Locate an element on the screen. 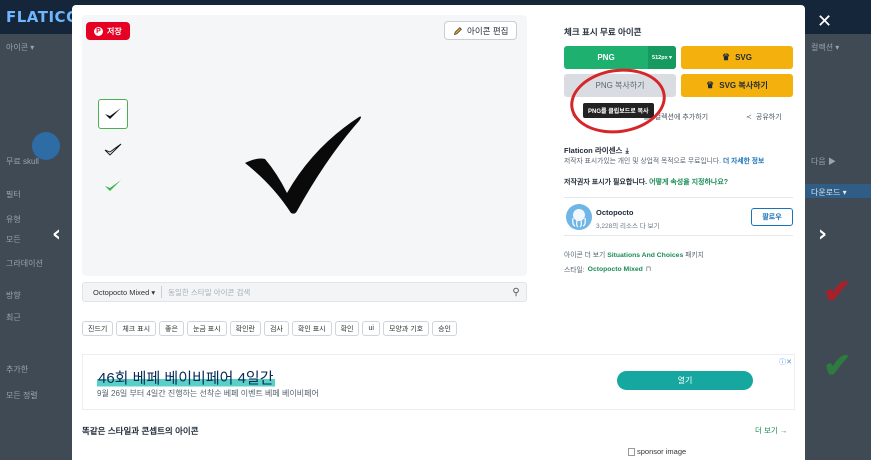 The width and height of the screenshot is (871, 460). pack-link: Situations And Choices is located at coordinates (645, 255).